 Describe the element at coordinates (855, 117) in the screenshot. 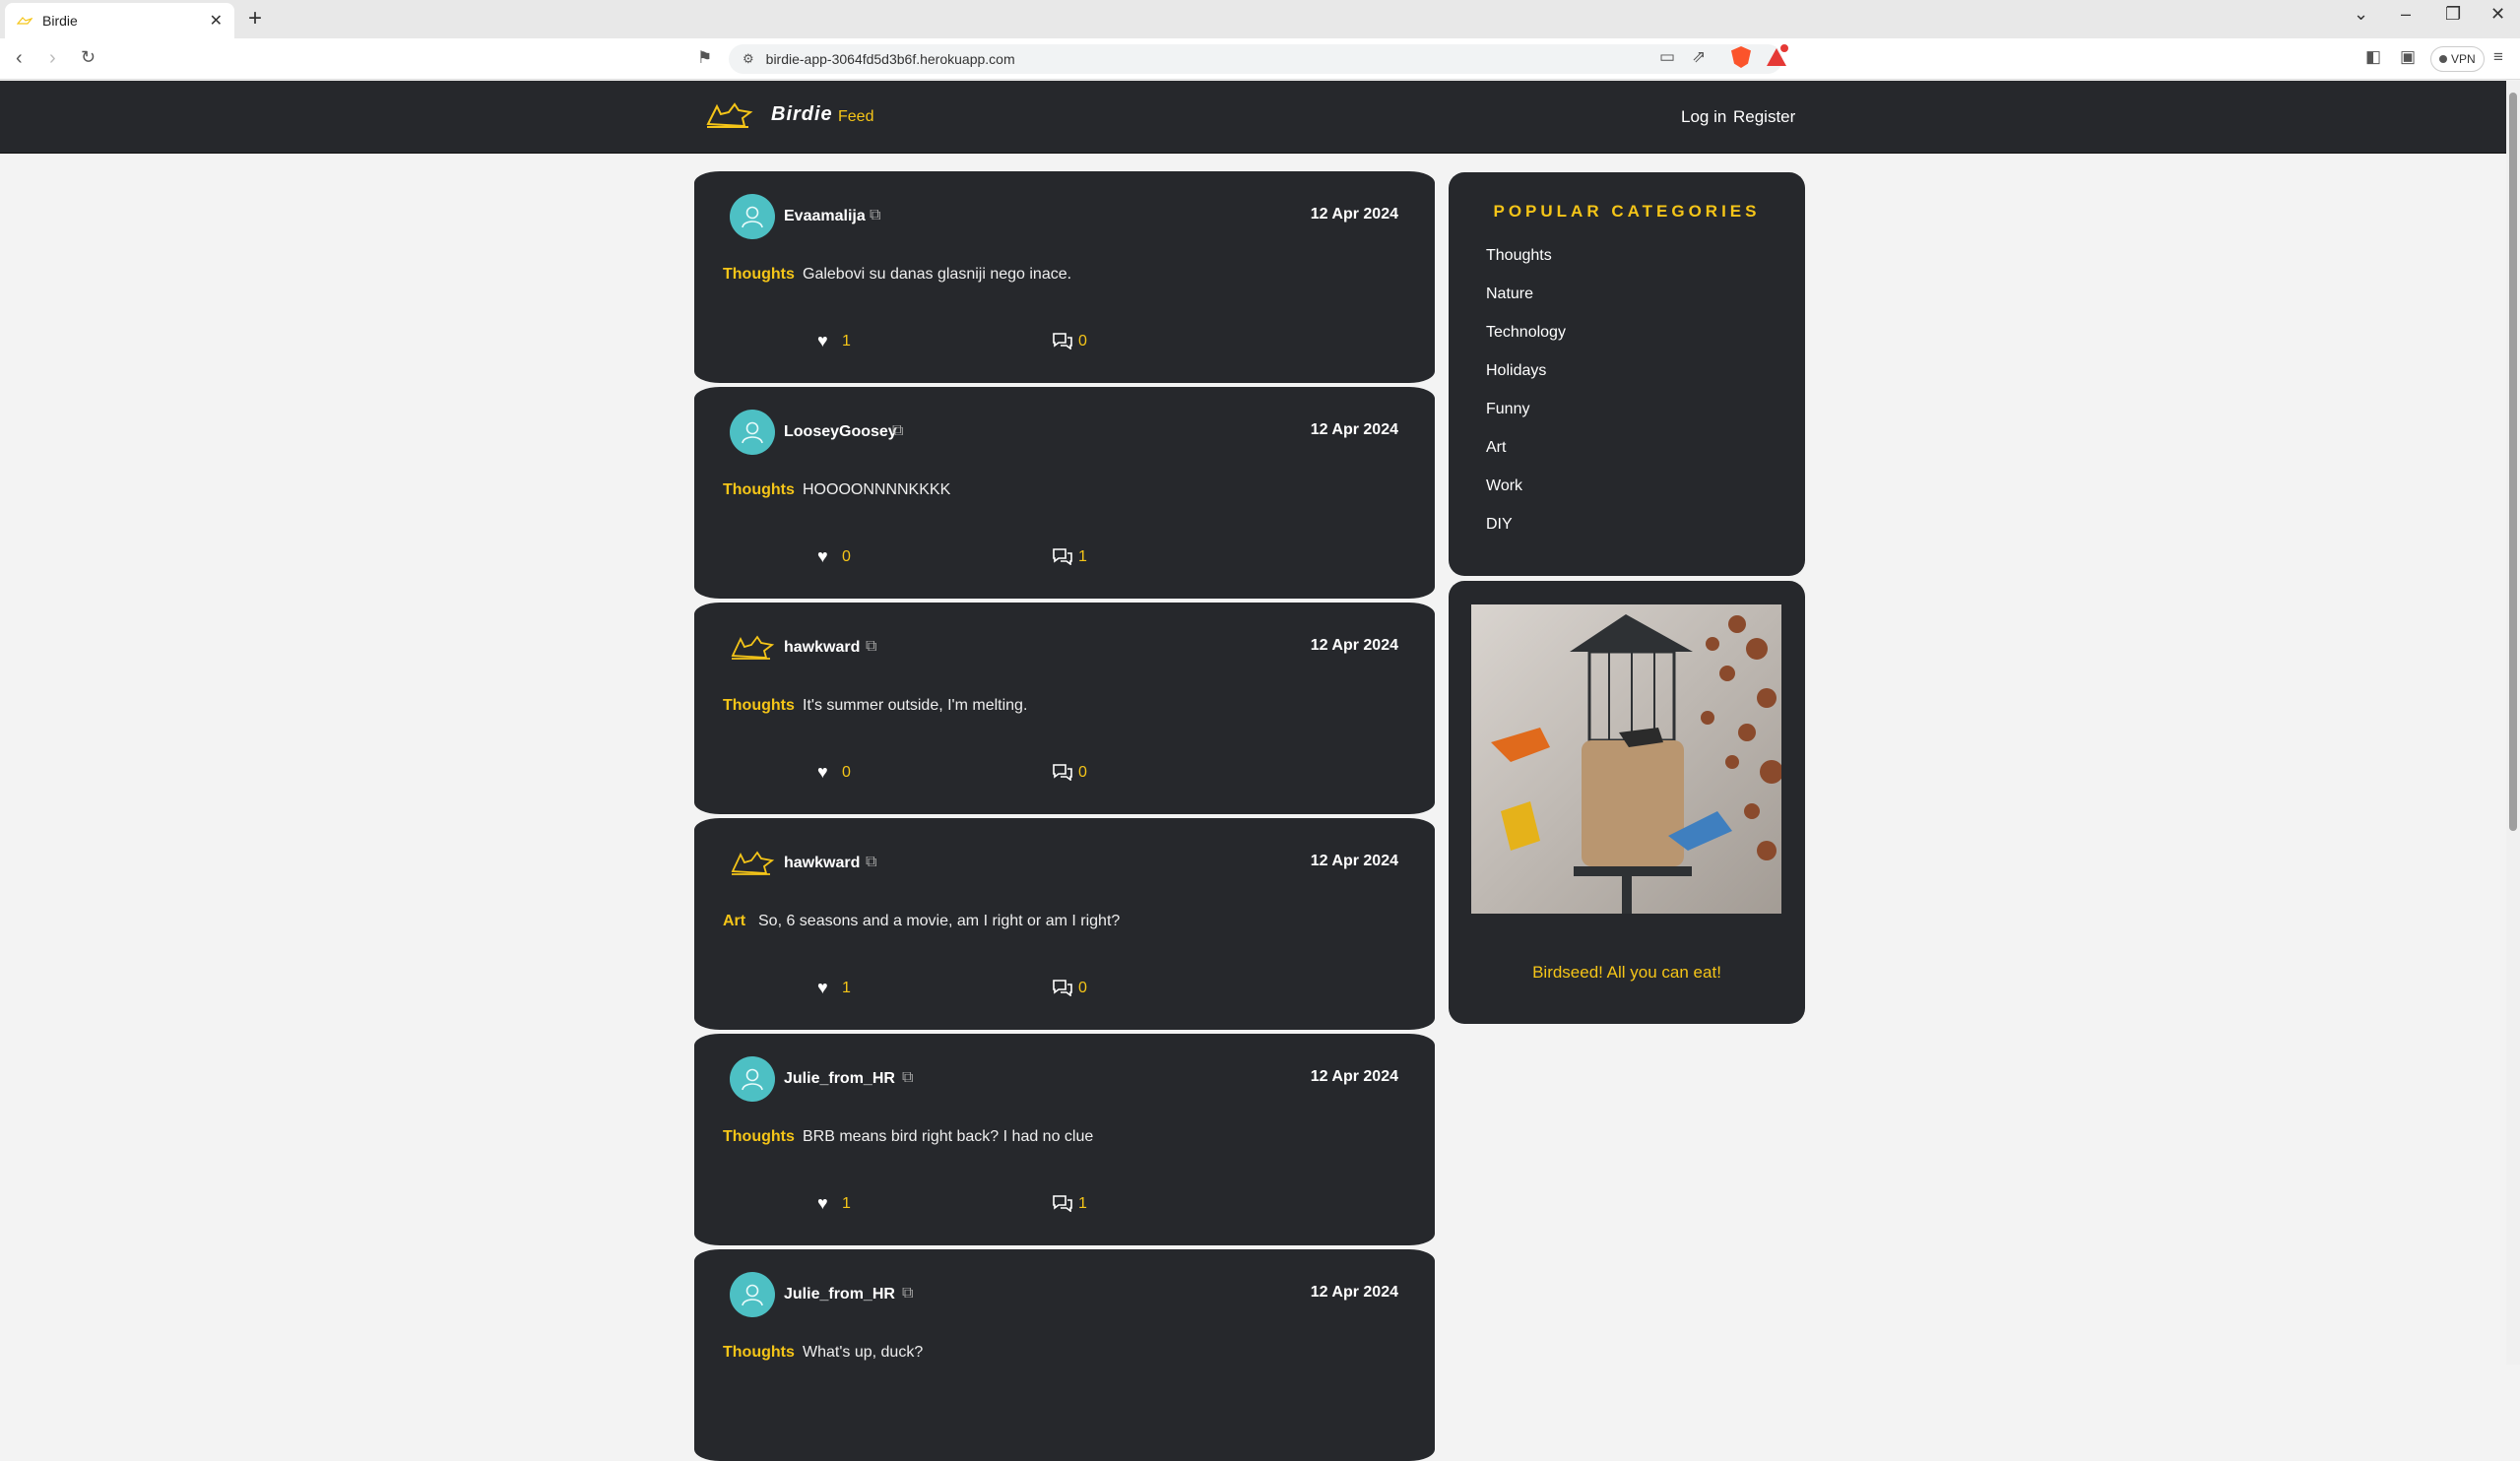

I see `nav-link-feed: Feed` at that location.